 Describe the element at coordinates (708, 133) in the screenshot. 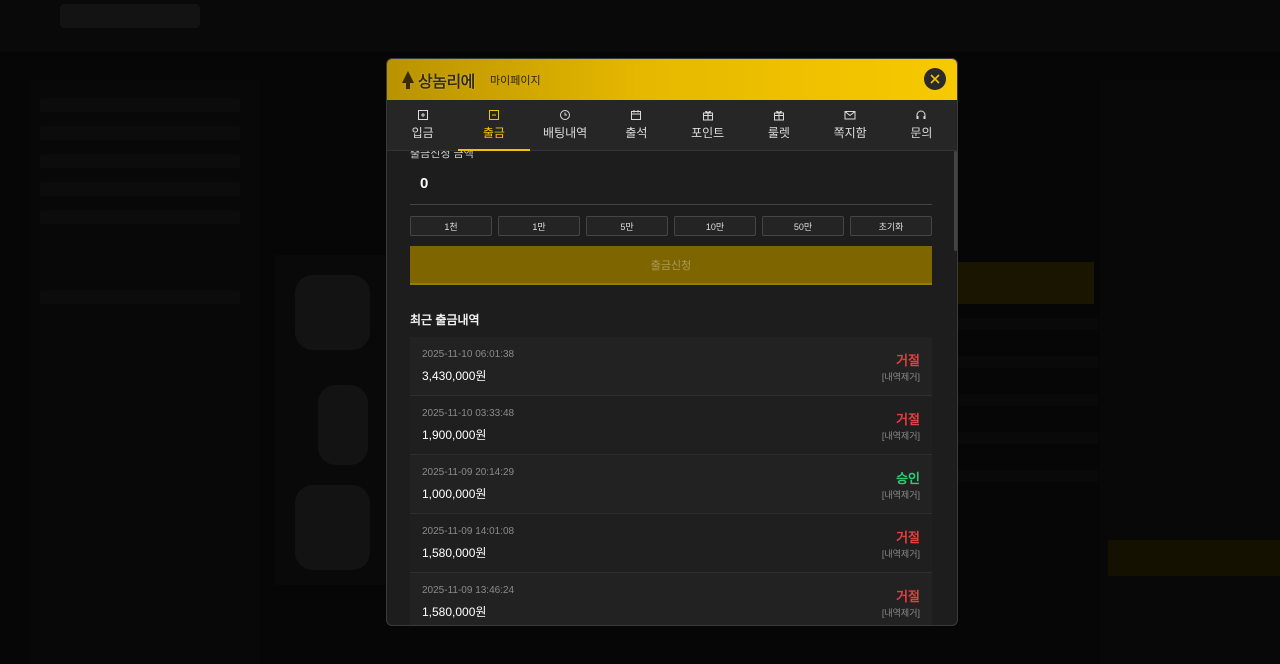

I see `tab-label: 포인트` at that location.